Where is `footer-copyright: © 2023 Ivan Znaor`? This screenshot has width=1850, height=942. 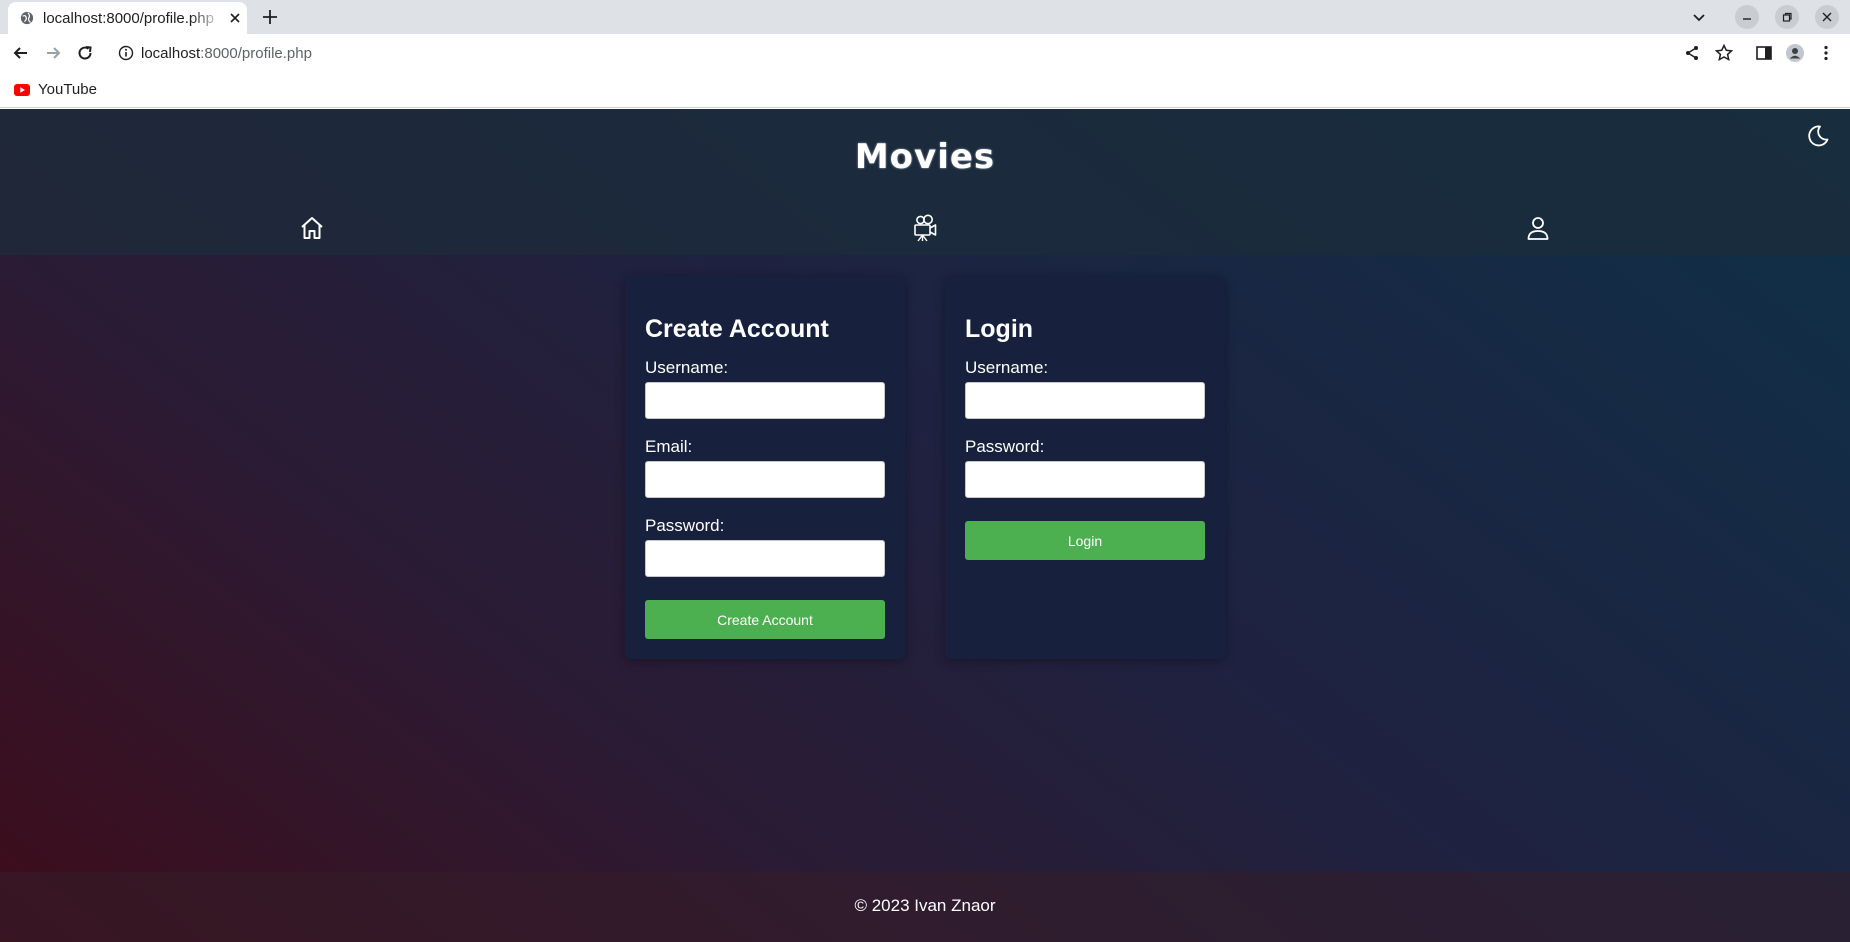 footer-copyright: © 2023 Ivan Znaor is located at coordinates (925, 905).